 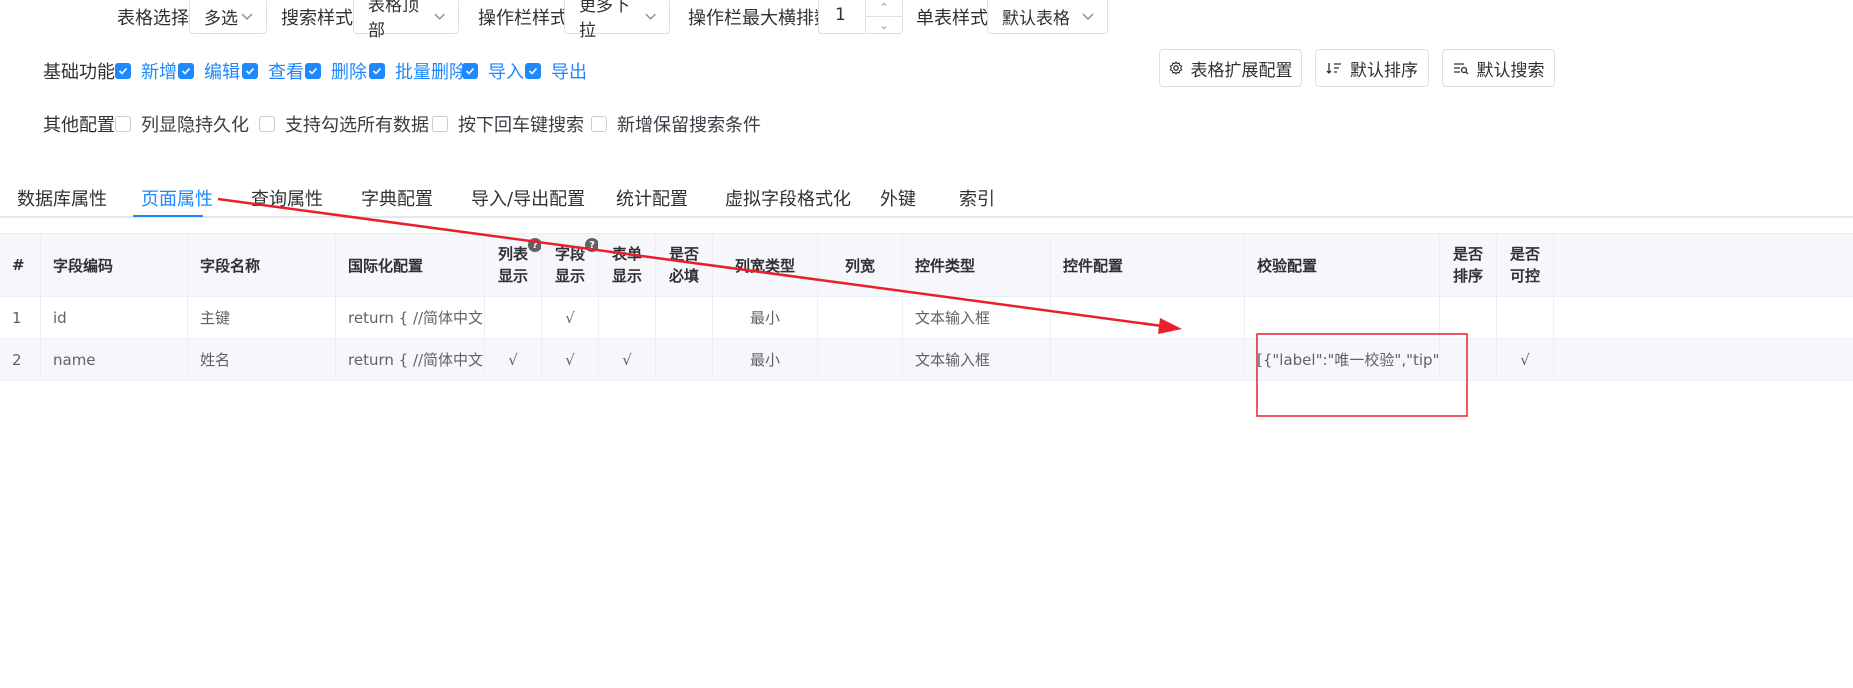 I want to click on annotation-arrow-line, so click(x=690, y=262).